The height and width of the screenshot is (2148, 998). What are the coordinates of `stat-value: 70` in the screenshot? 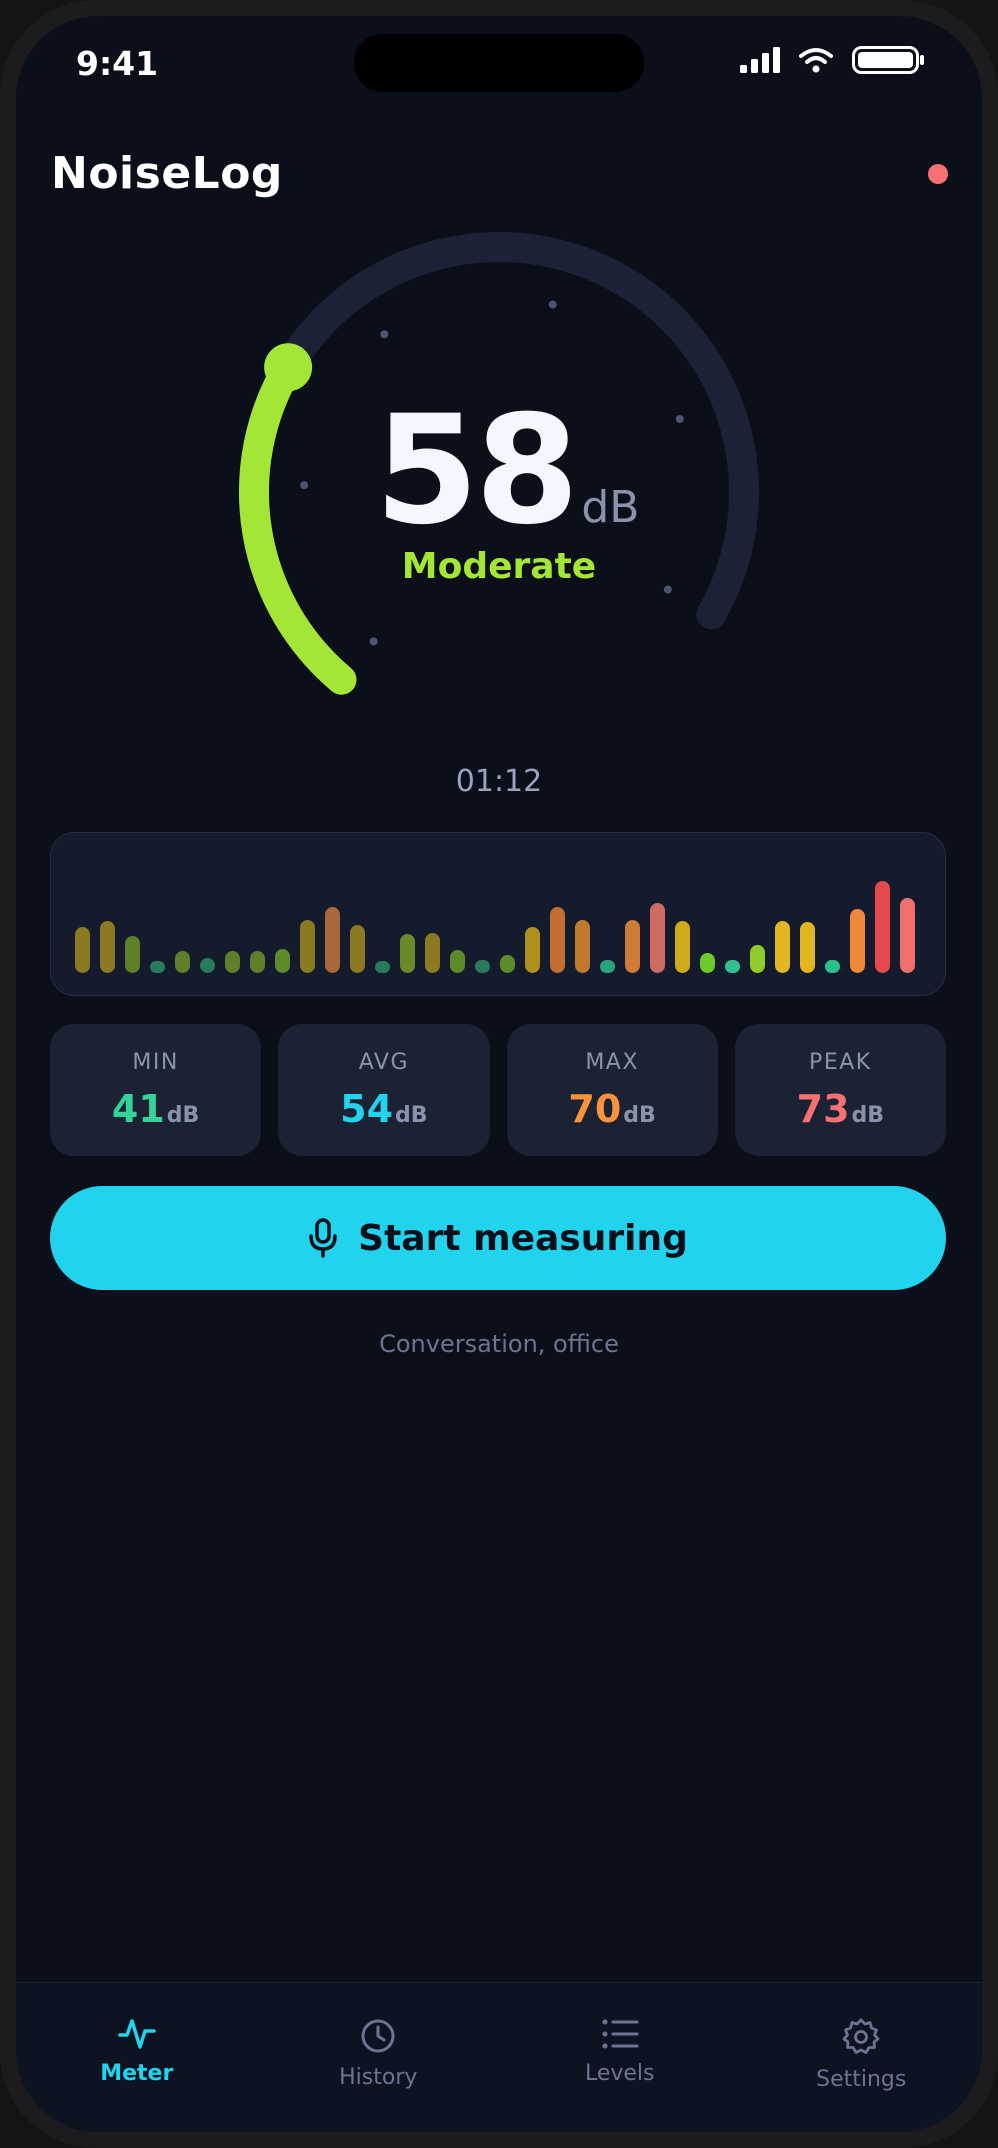 It's located at (595, 1108).